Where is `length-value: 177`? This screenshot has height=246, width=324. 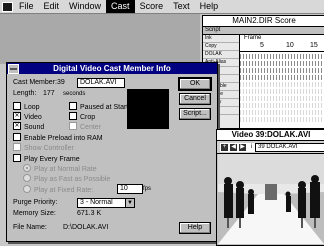
length-value: 177 is located at coordinates (49, 93).